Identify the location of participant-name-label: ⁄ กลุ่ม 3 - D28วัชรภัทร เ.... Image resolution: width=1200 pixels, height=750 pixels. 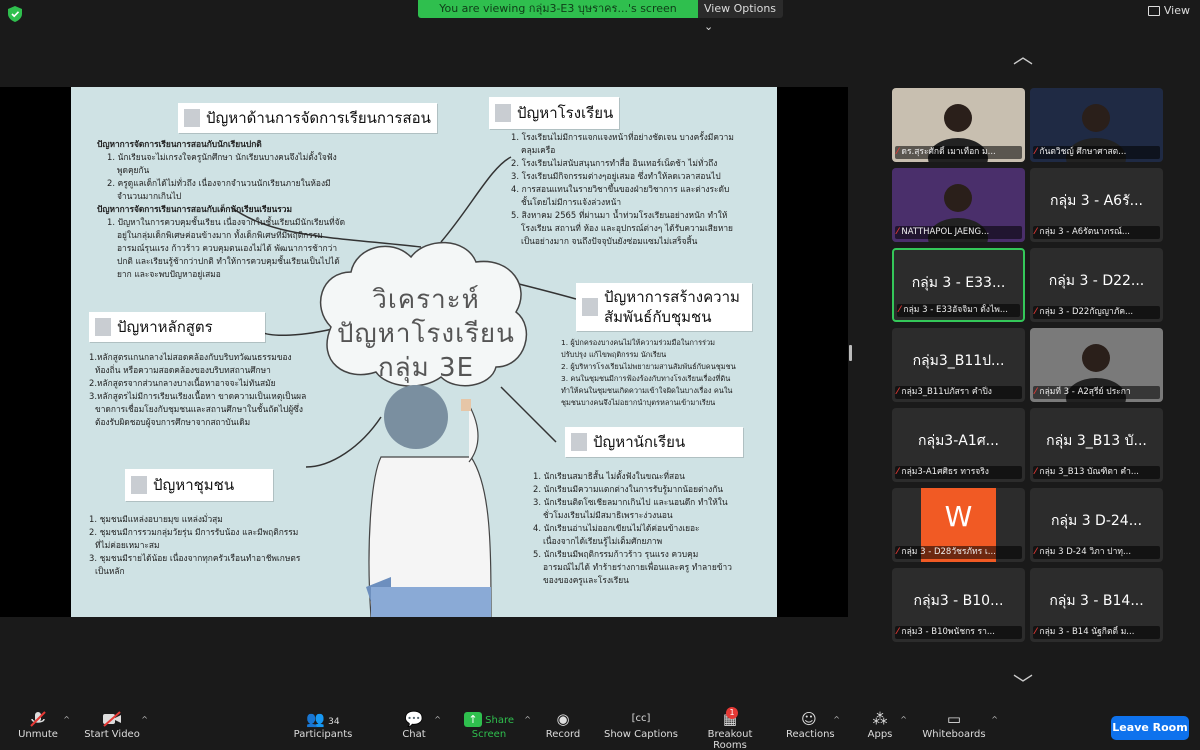
(958, 552).